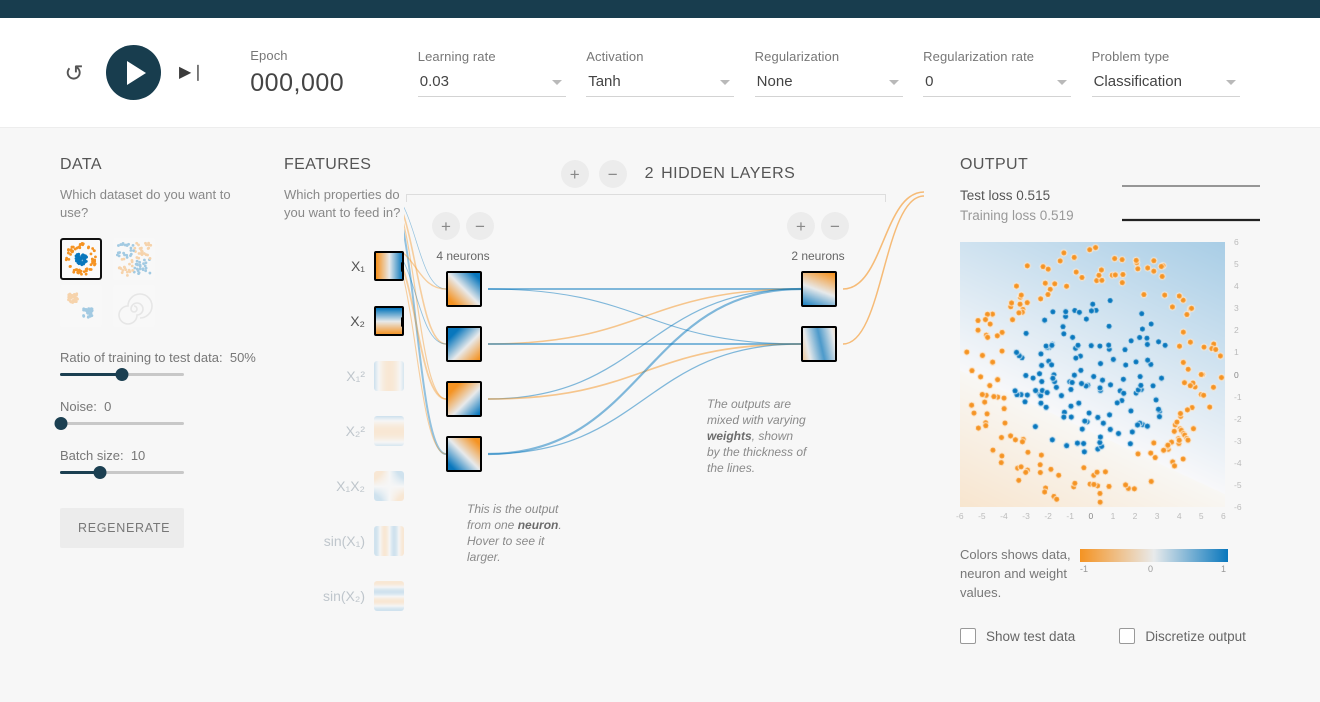 The width and height of the screenshot is (1320, 702). I want to click on dataset-gaussian, so click(81, 306).